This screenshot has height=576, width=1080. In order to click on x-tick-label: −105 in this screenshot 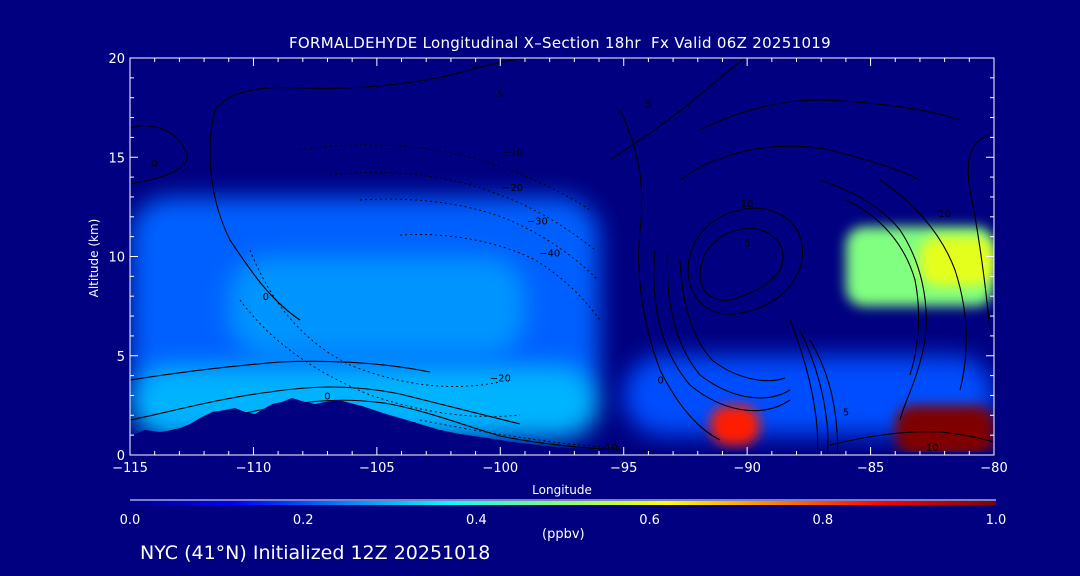, I will do `click(377, 468)`.